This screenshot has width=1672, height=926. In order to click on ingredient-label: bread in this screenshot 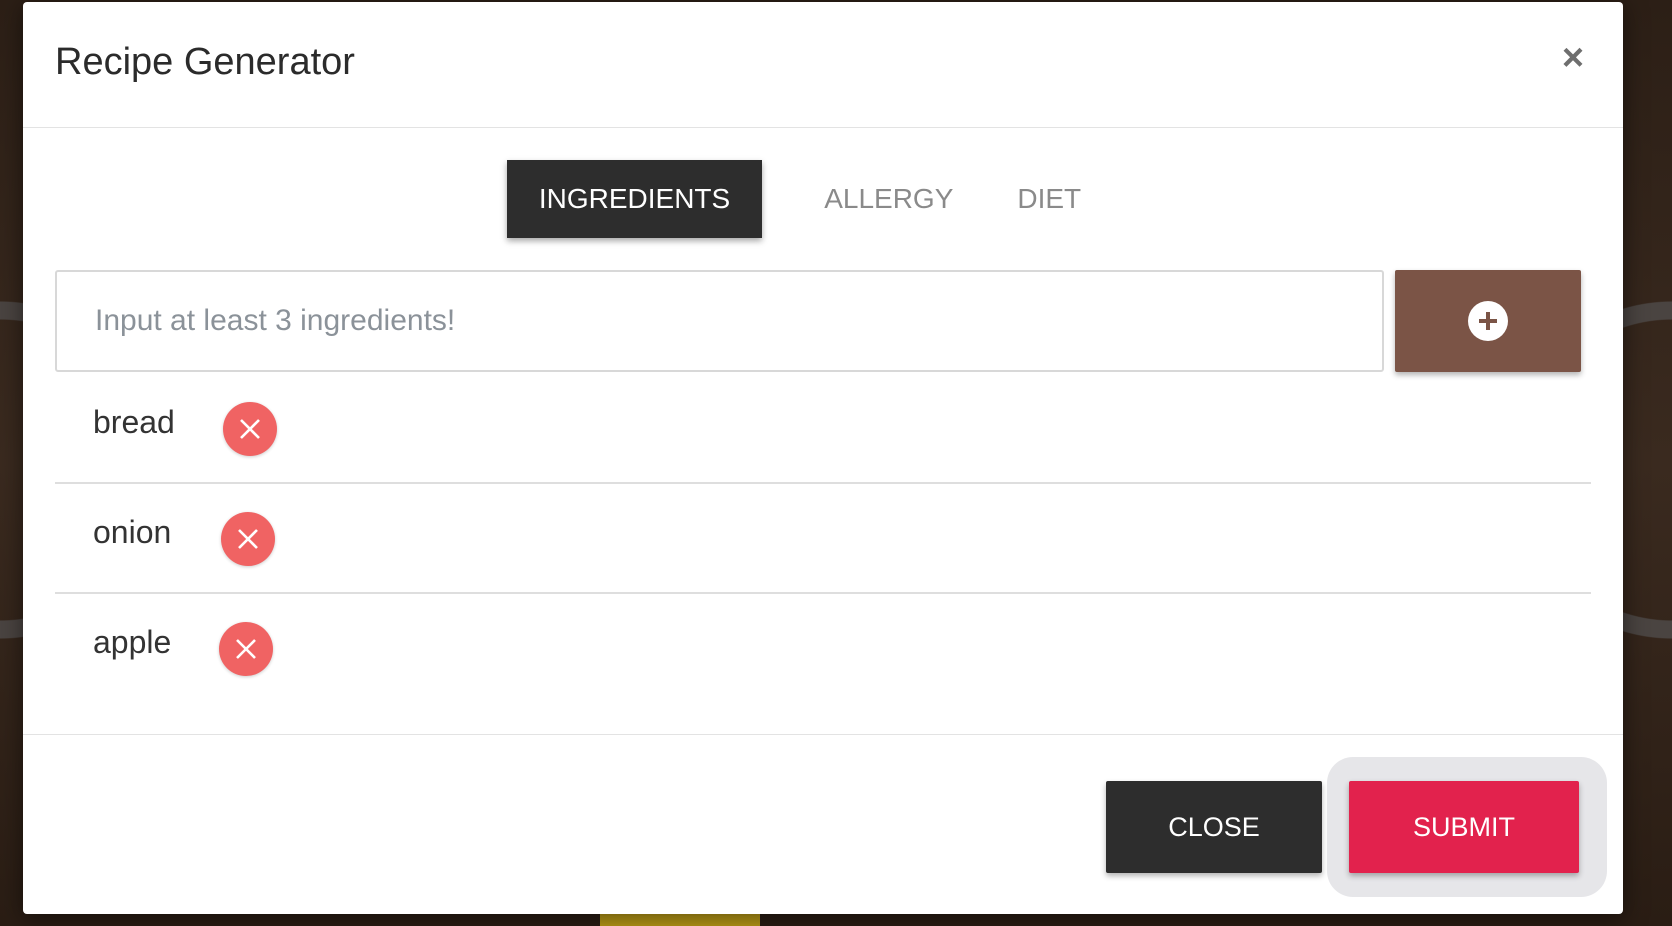, I will do `click(134, 422)`.